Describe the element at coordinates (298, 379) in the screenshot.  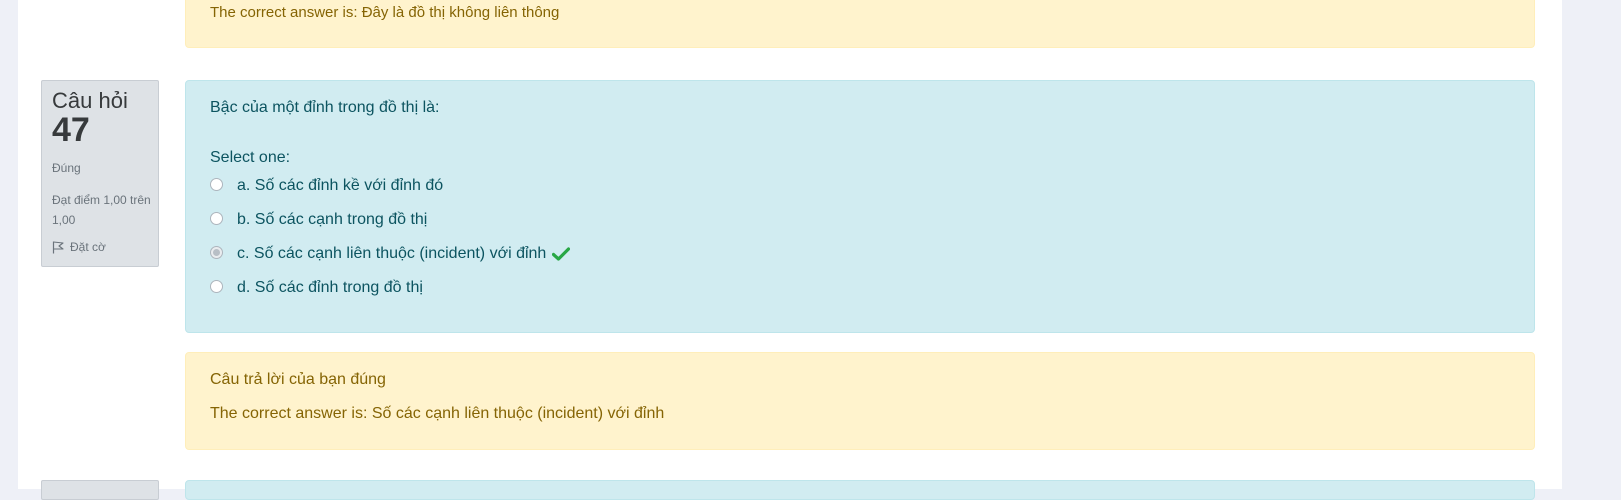
I see `feedback-result: Câu trả lời của bạn đúng` at that location.